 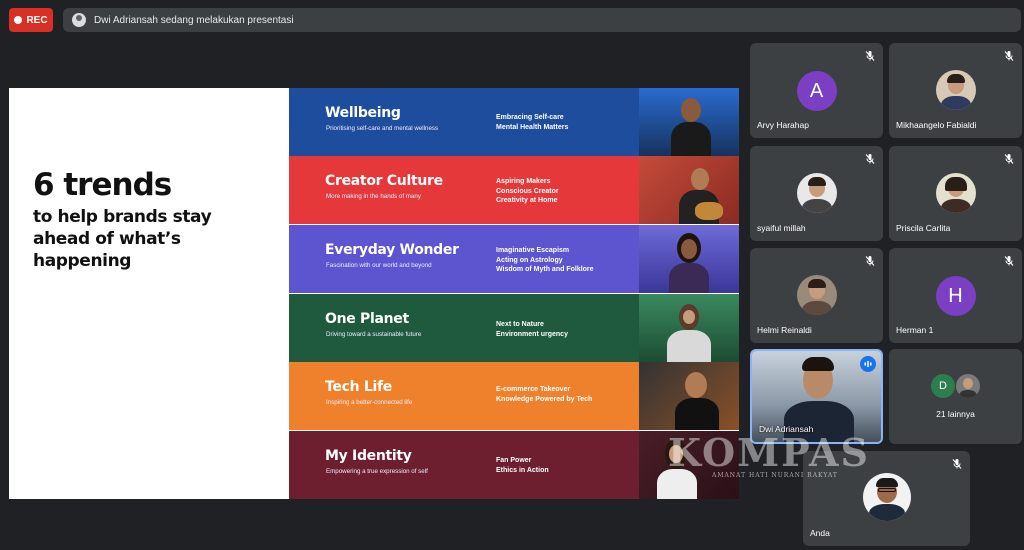 What do you see at coordinates (527, 200) in the screenshot?
I see `trend-point: Creativity at Home` at bounding box center [527, 200].